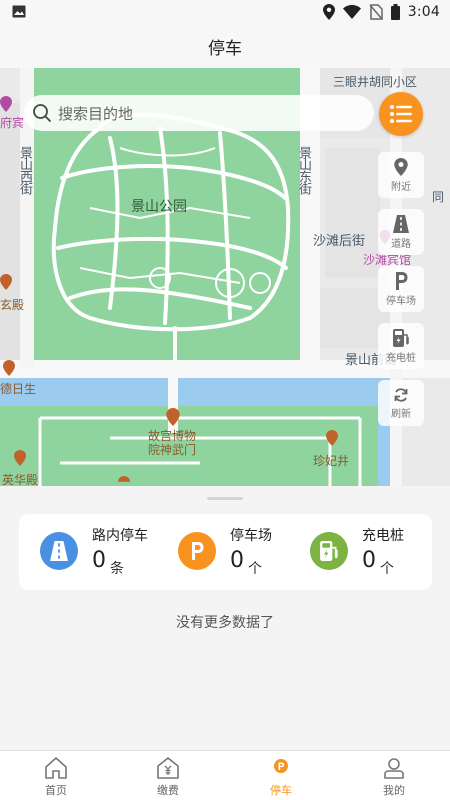  Describe the element at coordinates (225, 498) in the screenshot. I see `drag-handle` at that location.